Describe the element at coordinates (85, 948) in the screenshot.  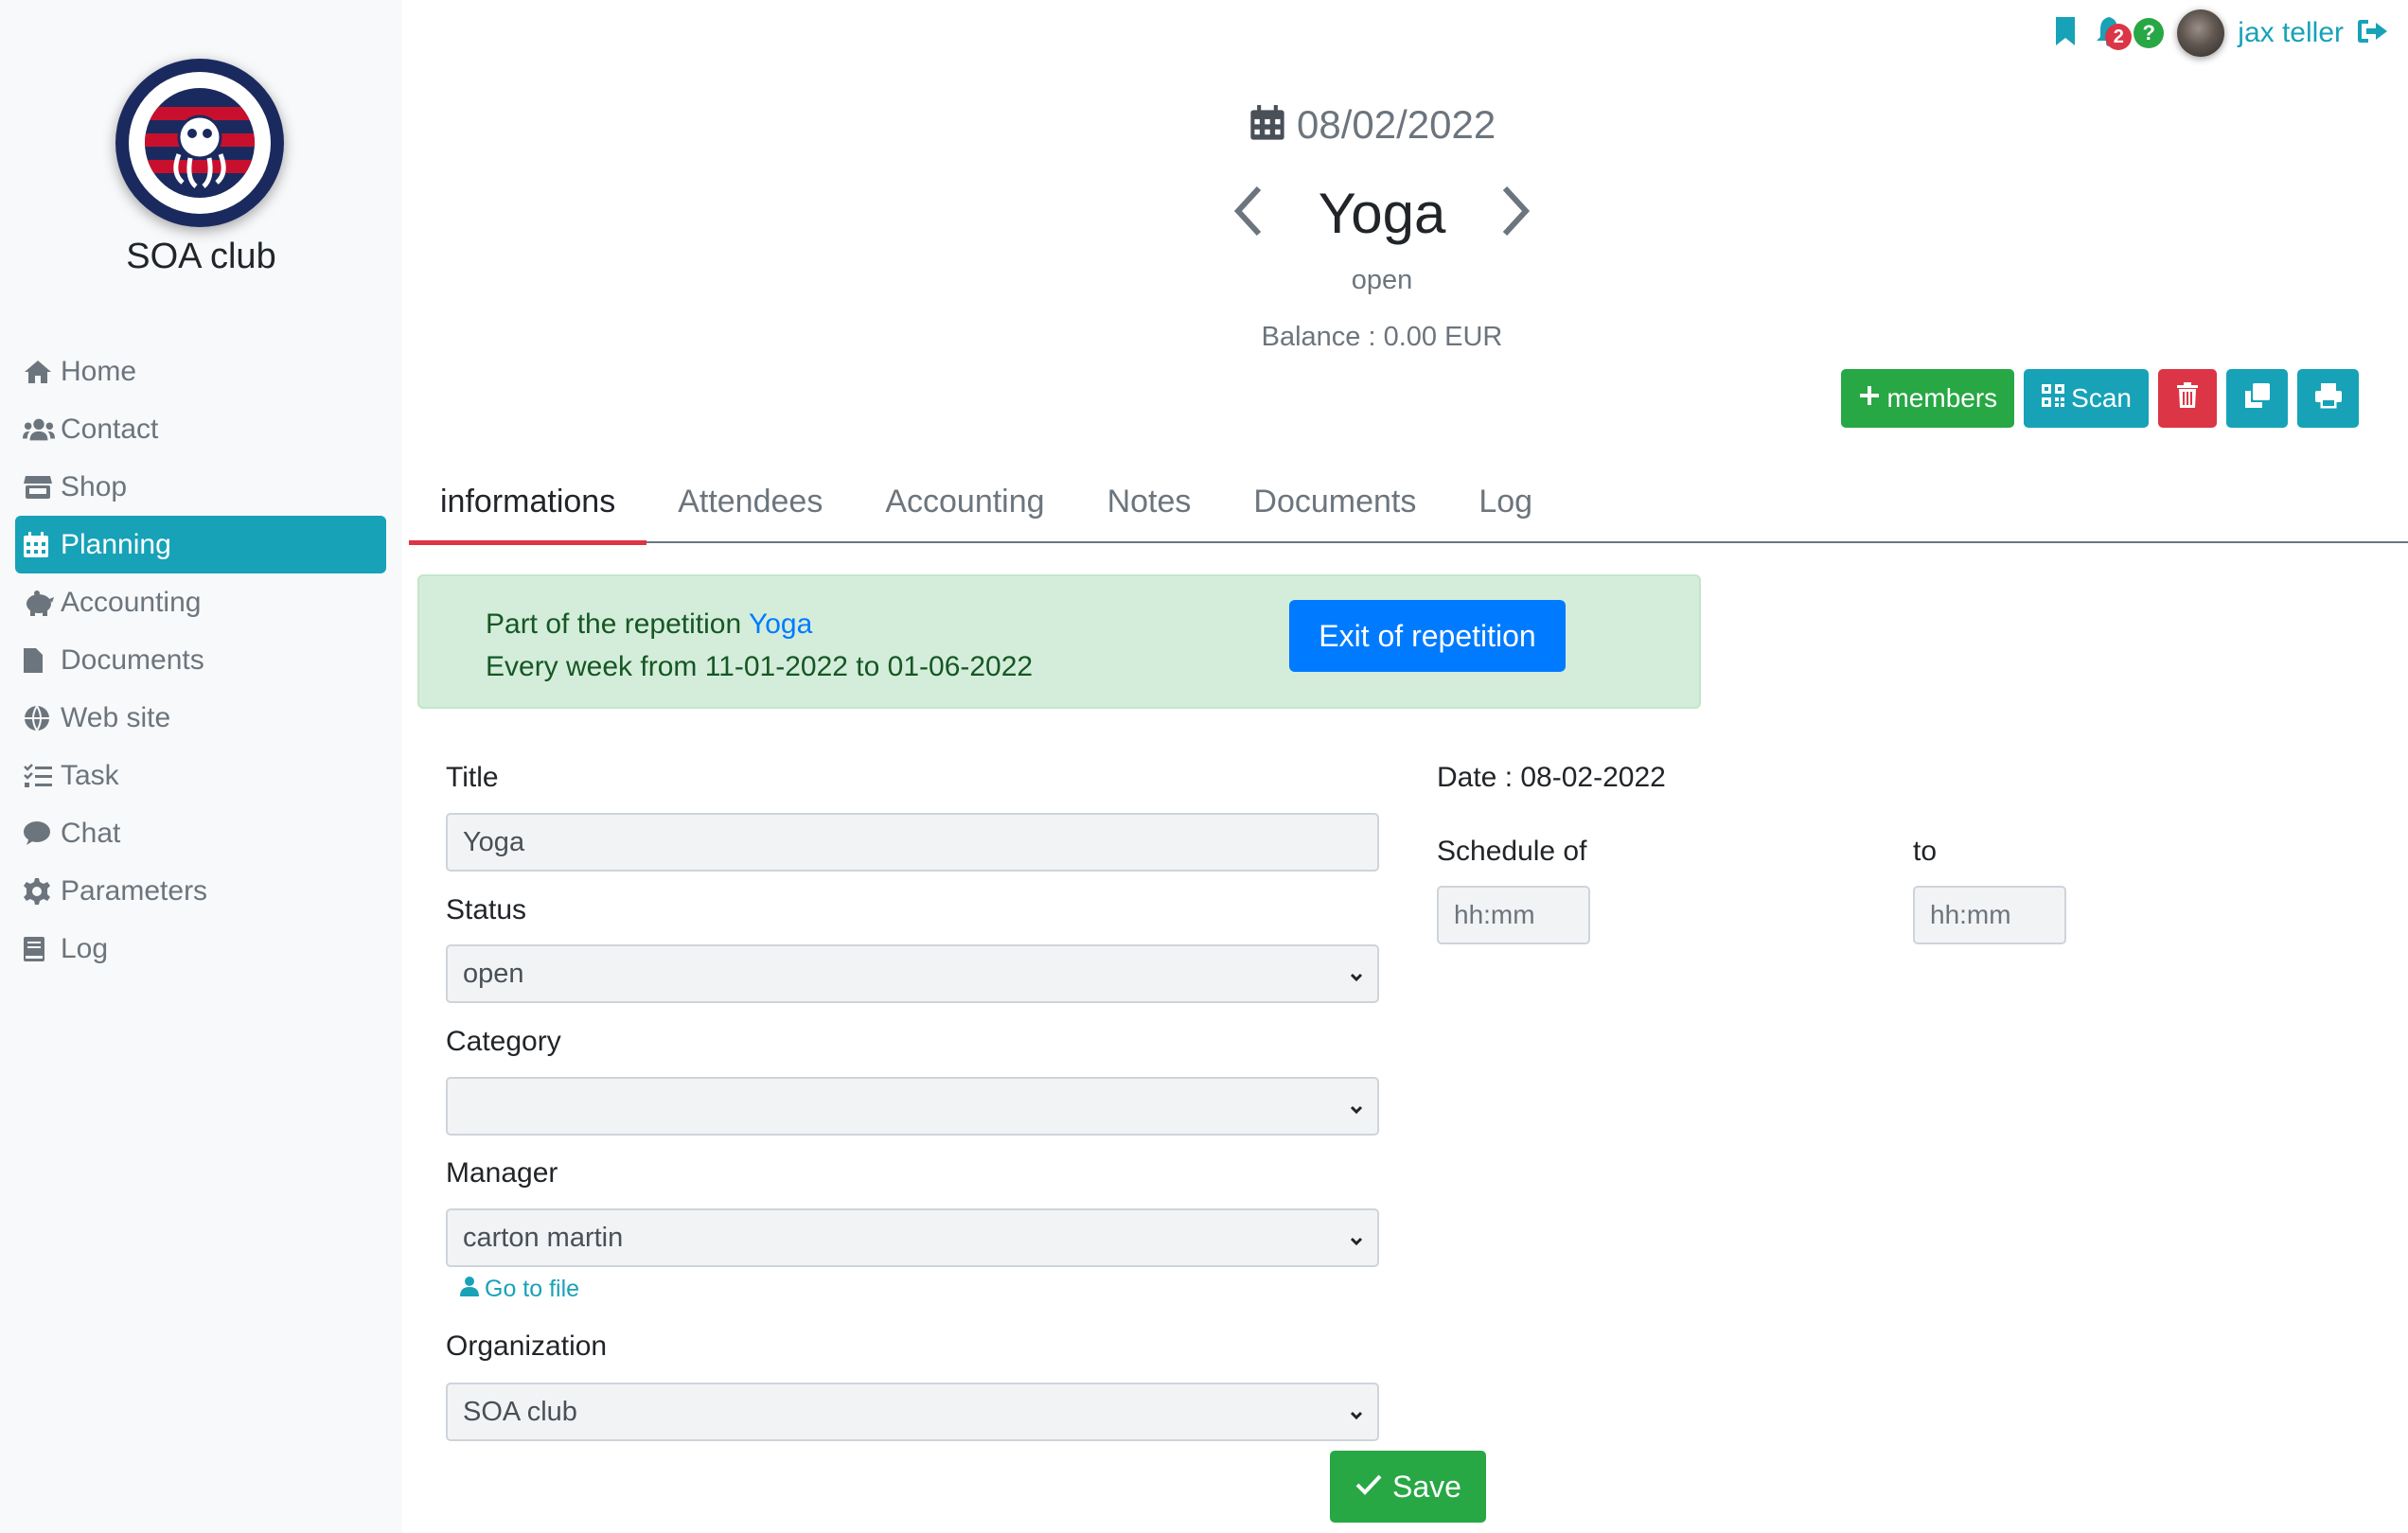
I see `sidebar-item-label: Log` at that location.